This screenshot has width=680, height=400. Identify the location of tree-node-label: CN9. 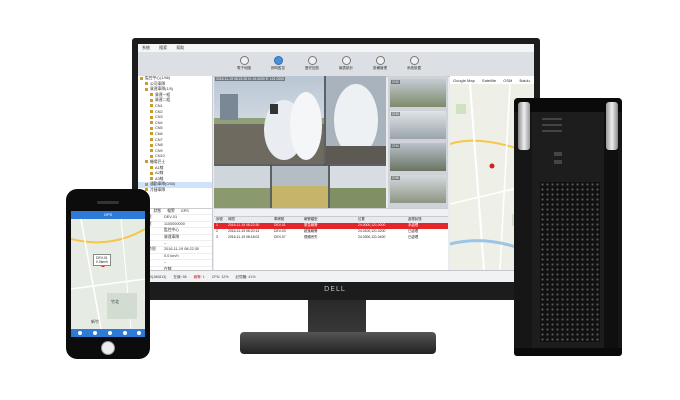
(159, 150).